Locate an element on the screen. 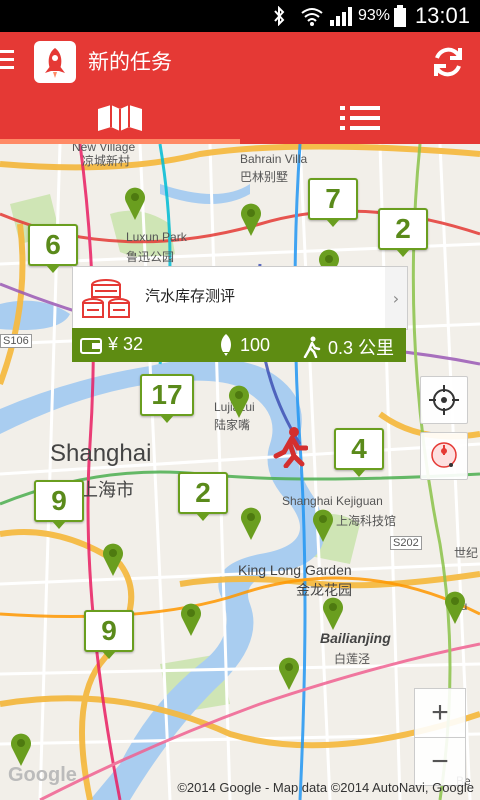  tab-map is located at coordinates (120, 118).